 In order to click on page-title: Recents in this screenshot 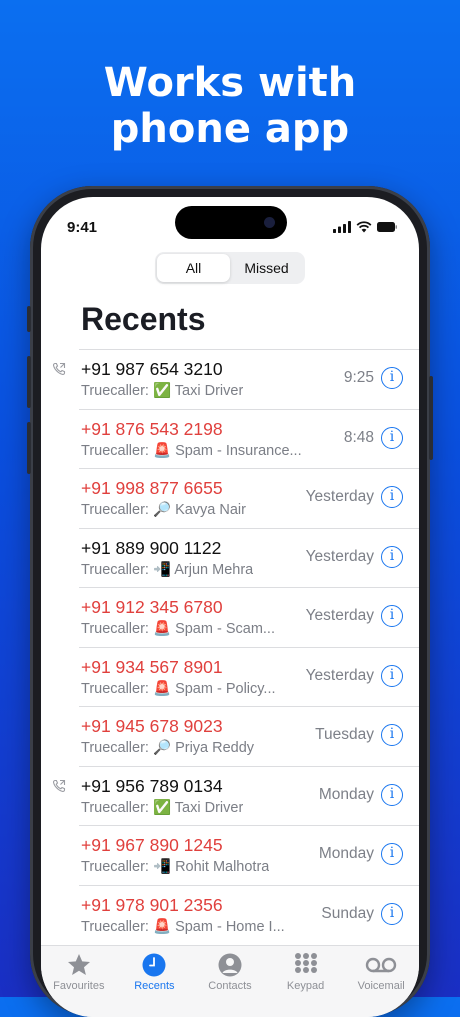, I will do `click(143, 319)`.